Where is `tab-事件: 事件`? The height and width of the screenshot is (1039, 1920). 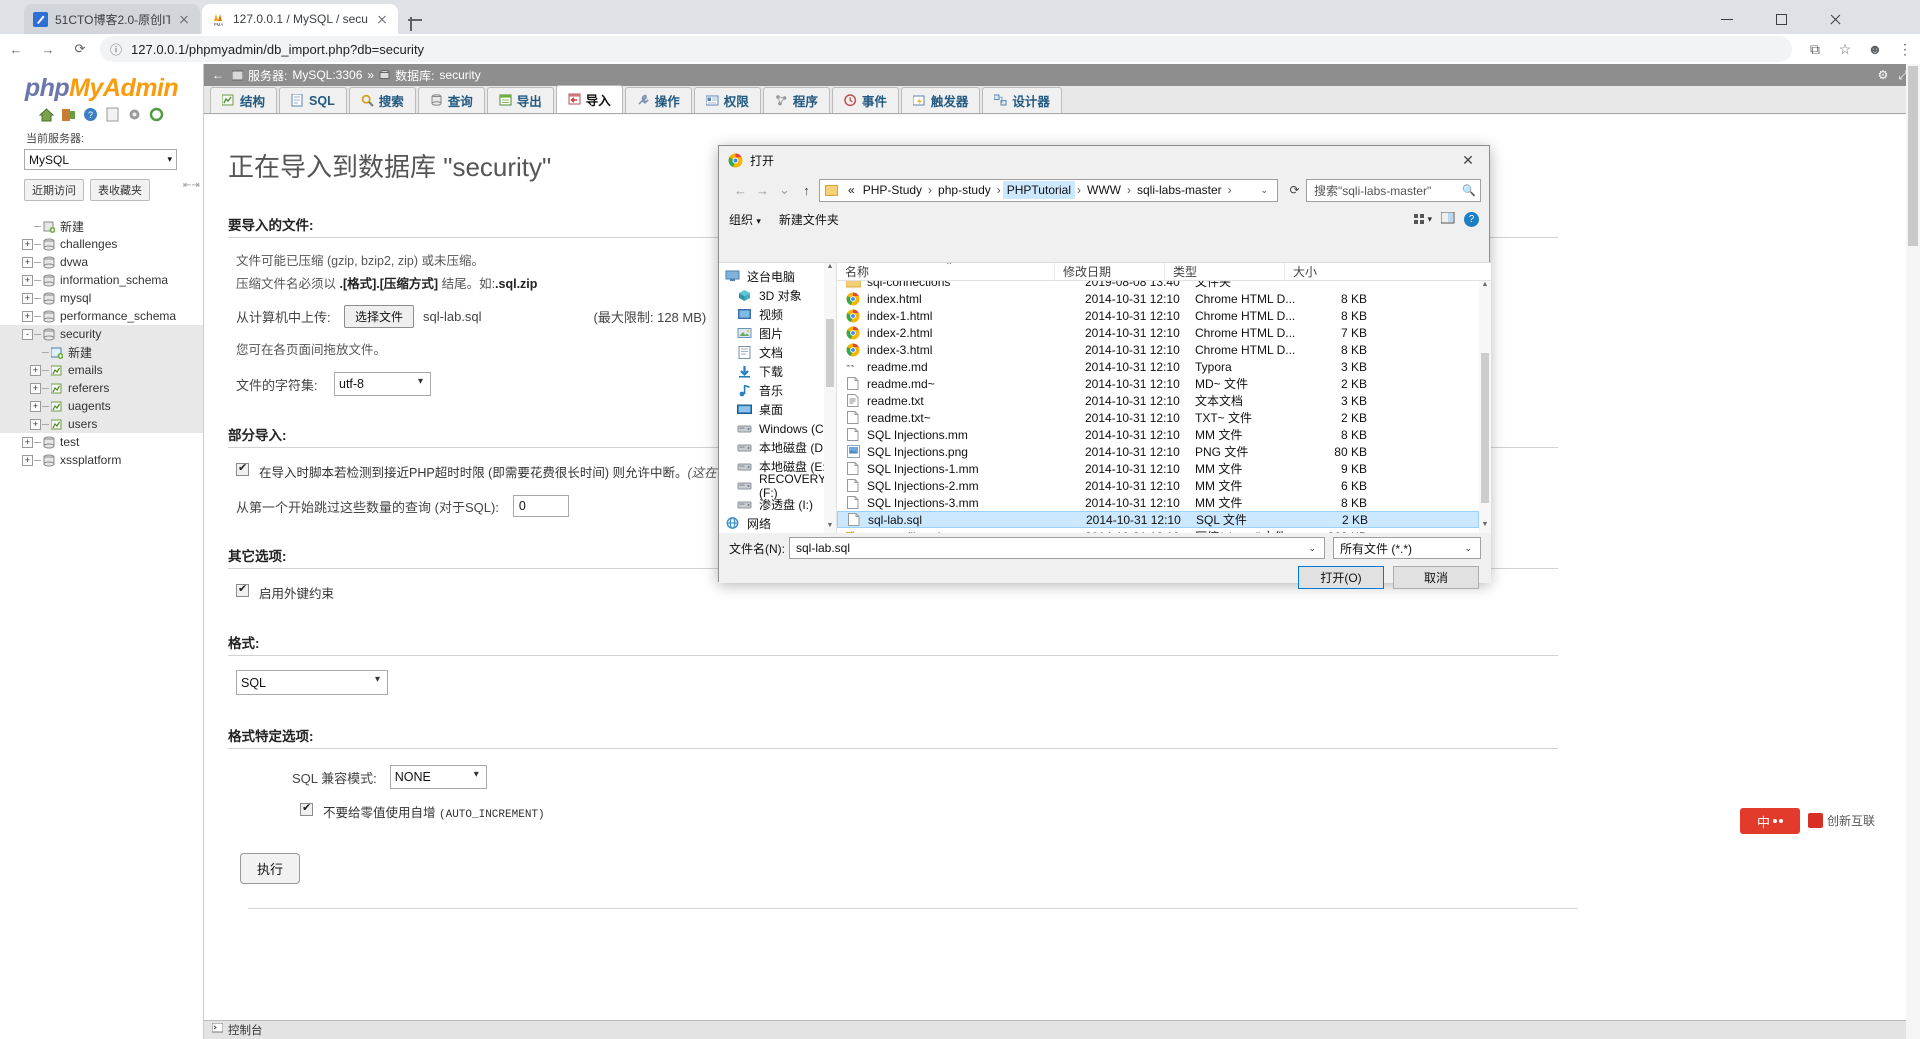
tab-事件: 事件 is located at coordinates (865, 100).